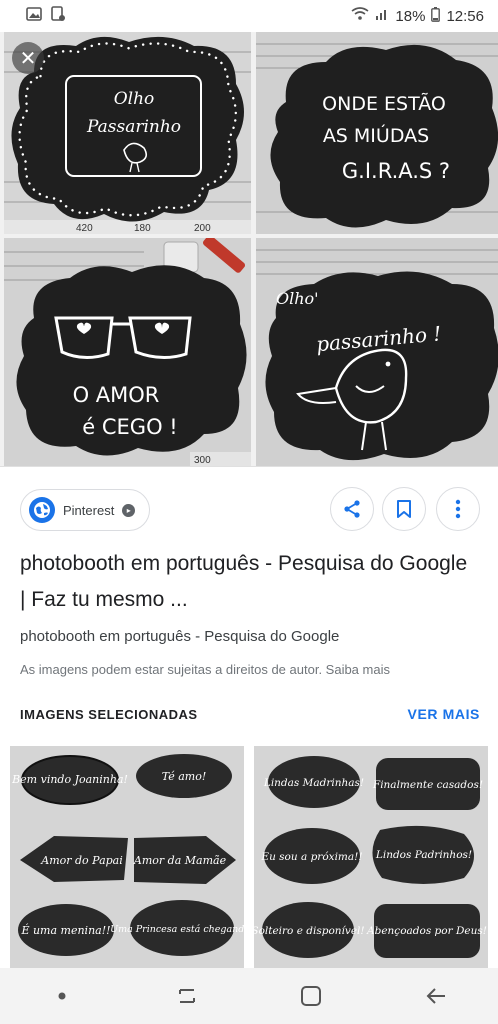 This screenshot has height=1024, width=498. Describe the element at coordinates (202, 228) in the screenshot. I see `ruler-mark: 200` at that location.